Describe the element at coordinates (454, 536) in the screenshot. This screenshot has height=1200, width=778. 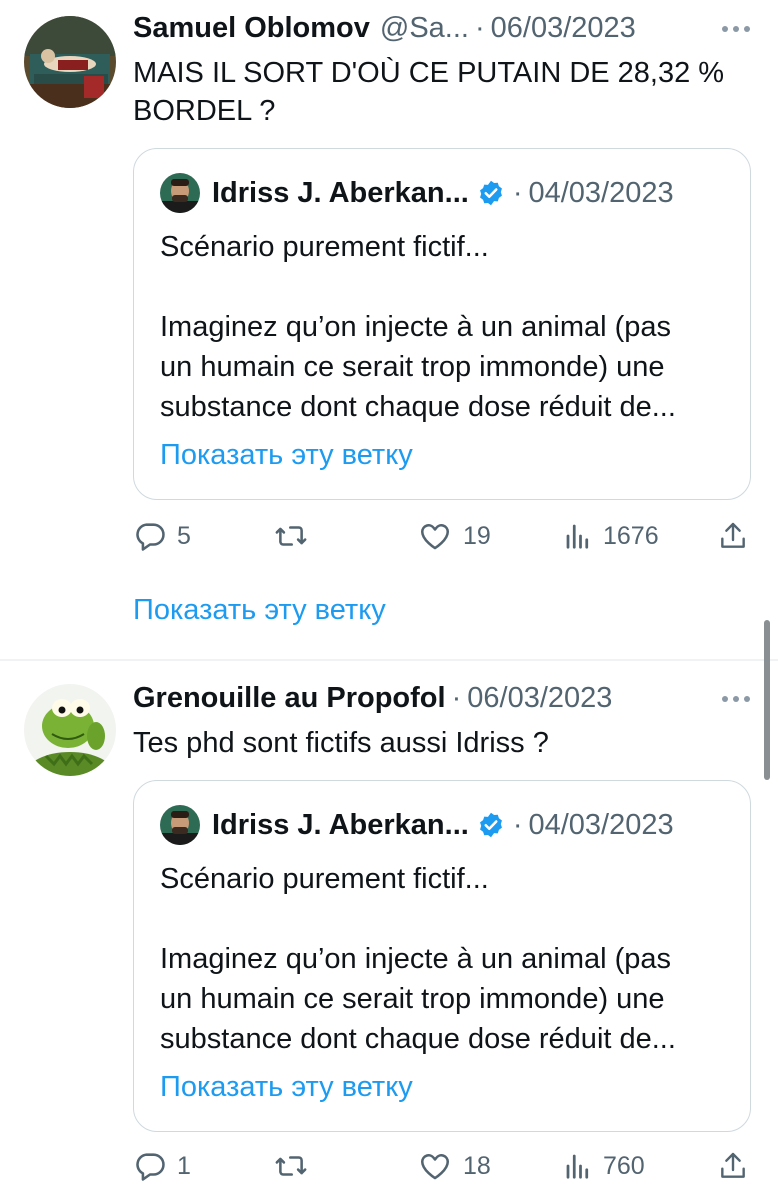
I see `like-button: 19` at that location.